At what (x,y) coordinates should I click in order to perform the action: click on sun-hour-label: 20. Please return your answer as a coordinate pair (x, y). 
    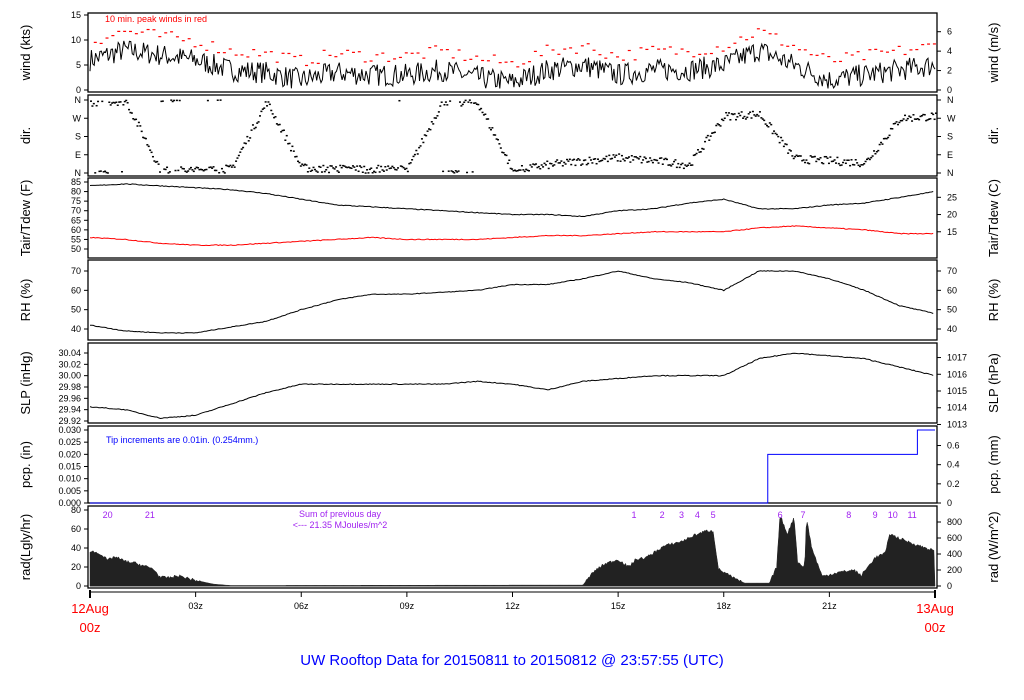
    Looking at the image, I should click on (108, 515).